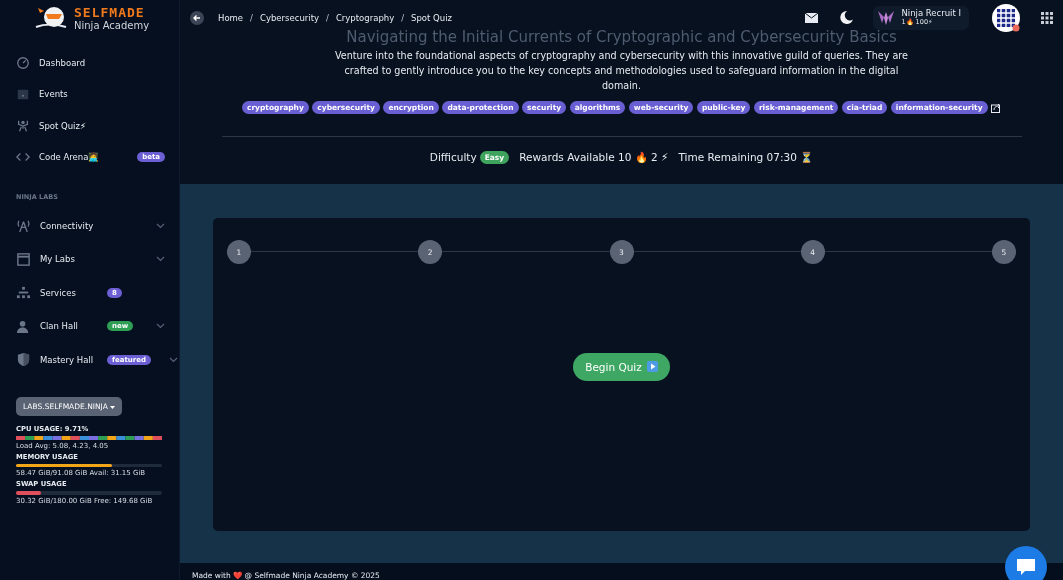 The image size is (1063, 580). Describe the element at coordinates (23, 360) in the screenshot. I see `shield-icon` at that location.